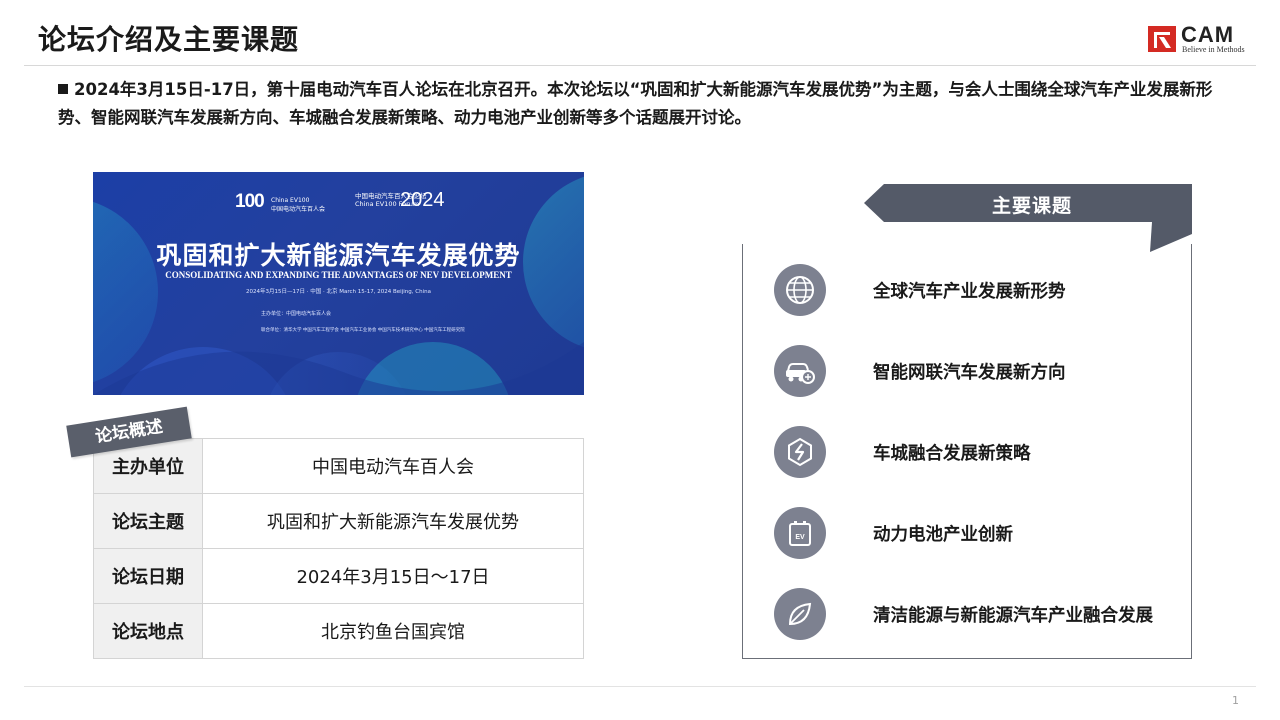 Image resolution: width=1280 pixels, height=720 pixels. I want to click on cam-logo: CAM Believe in Methods, so click(1203, 39).